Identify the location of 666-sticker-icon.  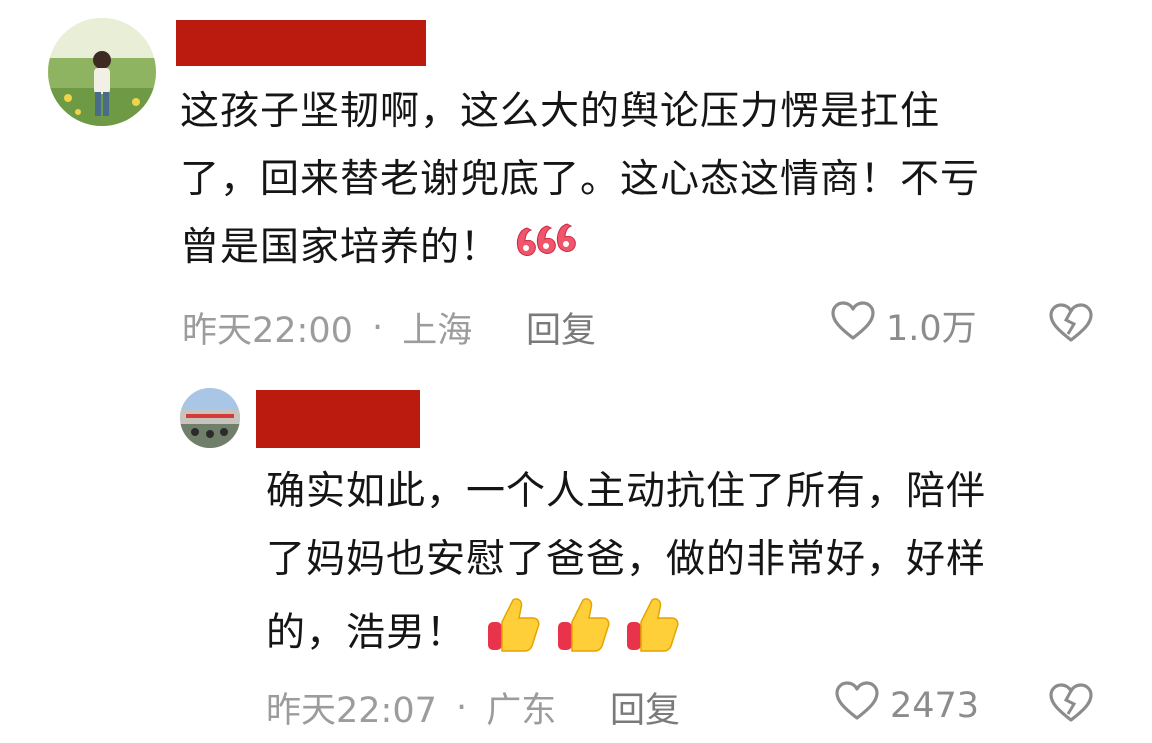
(545, 250).